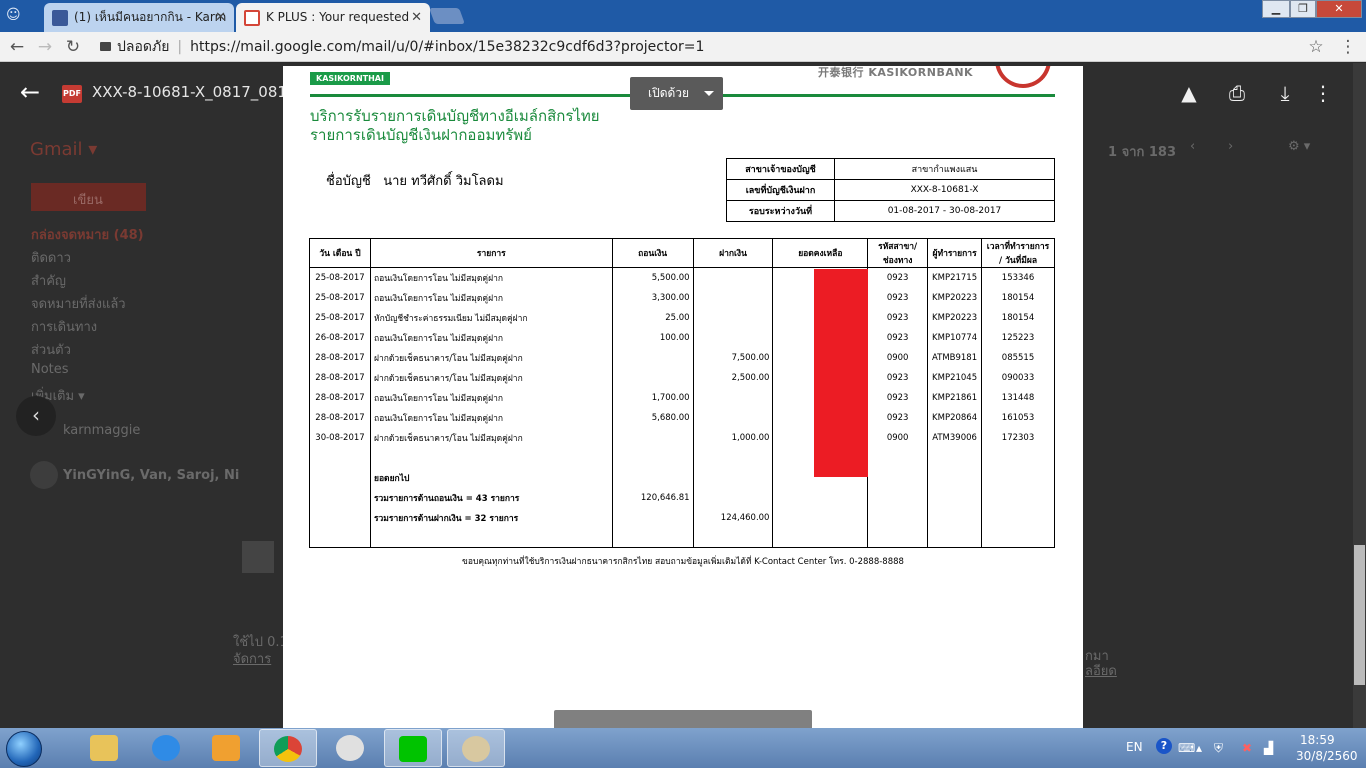 The image size is (1366, 768). What do you see at coordinates (64, 326) in the screenshot?
I see `nav-travel: การเดินทาง` at bounding box center [64, 326].